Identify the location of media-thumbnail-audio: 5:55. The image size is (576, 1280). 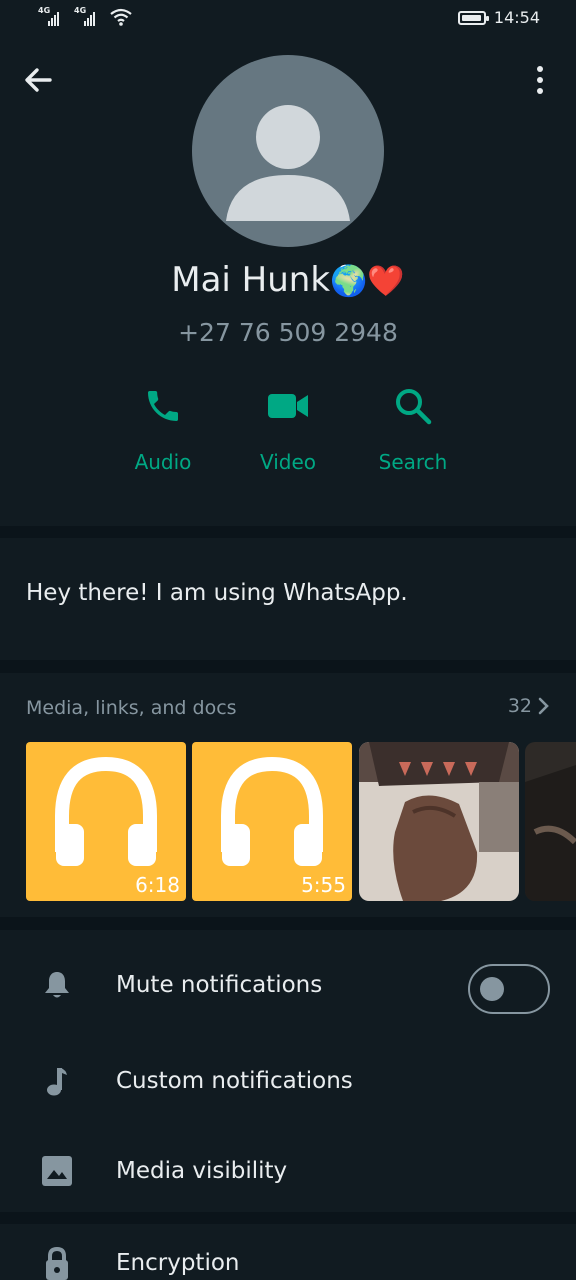
(272, 821).